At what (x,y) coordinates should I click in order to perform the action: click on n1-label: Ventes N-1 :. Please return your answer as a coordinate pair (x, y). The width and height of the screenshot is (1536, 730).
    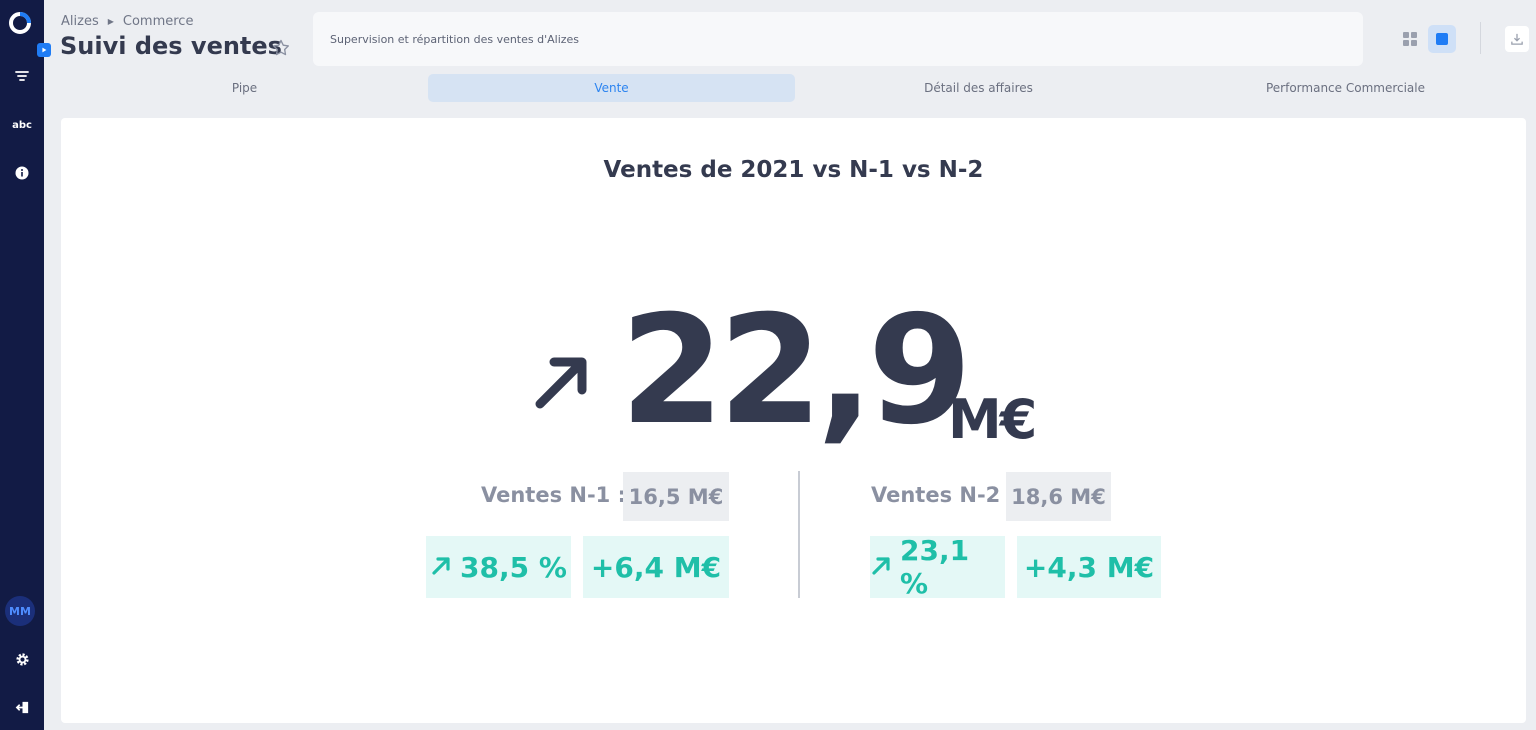
    Looking at the image, I should click on (554, 495).